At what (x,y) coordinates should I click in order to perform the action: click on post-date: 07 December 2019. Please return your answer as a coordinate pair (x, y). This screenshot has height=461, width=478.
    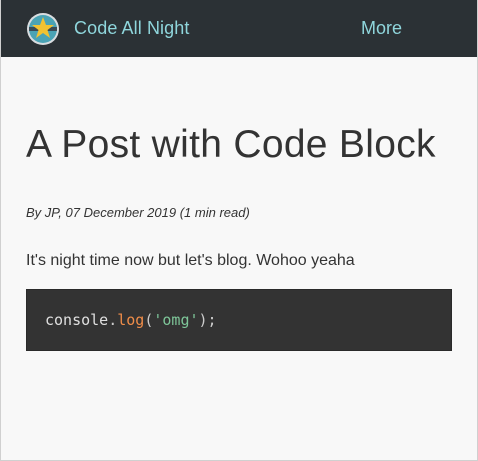
    Looking at the image, I should click on (121, 212).